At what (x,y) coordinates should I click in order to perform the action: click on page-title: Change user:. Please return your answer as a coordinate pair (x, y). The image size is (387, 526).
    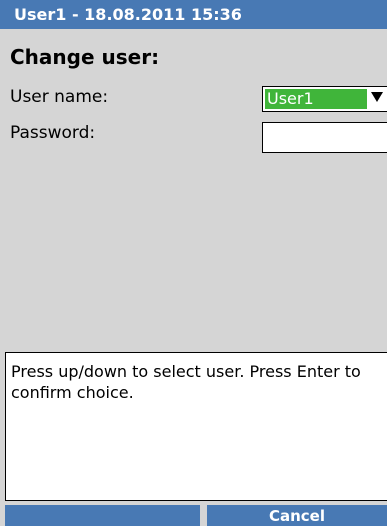
    Looking at the image, I should click on (85, 57).